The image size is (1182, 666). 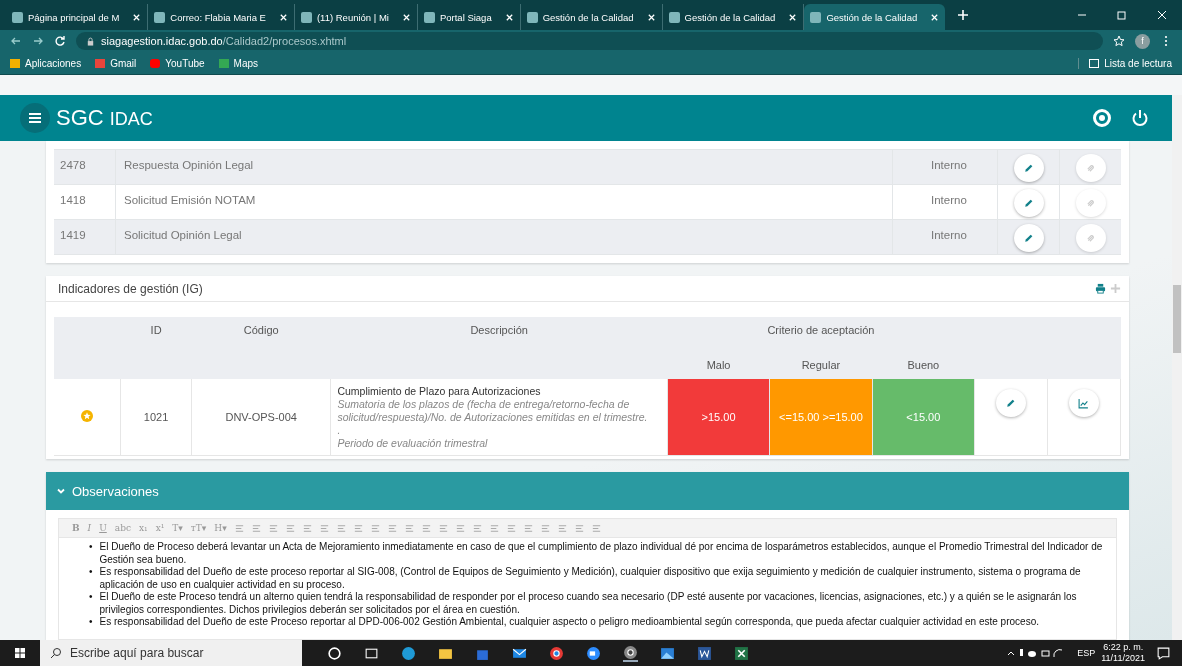 I want to click on word-icon, so click(x=704, y=653).